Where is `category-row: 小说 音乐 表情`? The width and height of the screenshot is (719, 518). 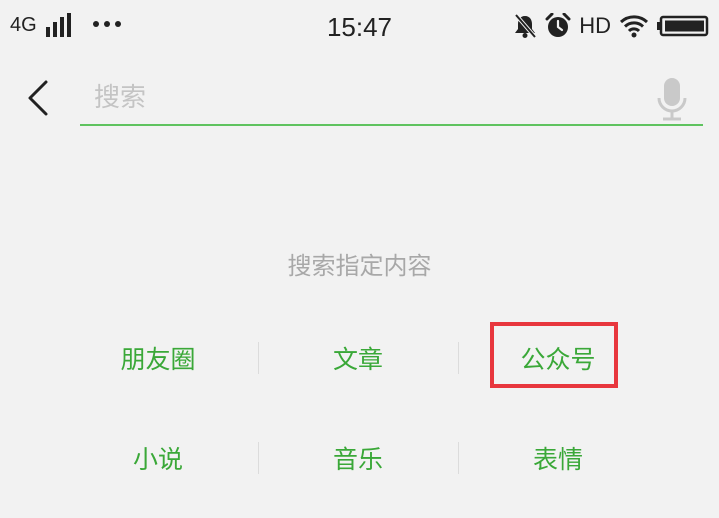 category-row: 小说 音乐 表情 is located at coordinates (358, 458).